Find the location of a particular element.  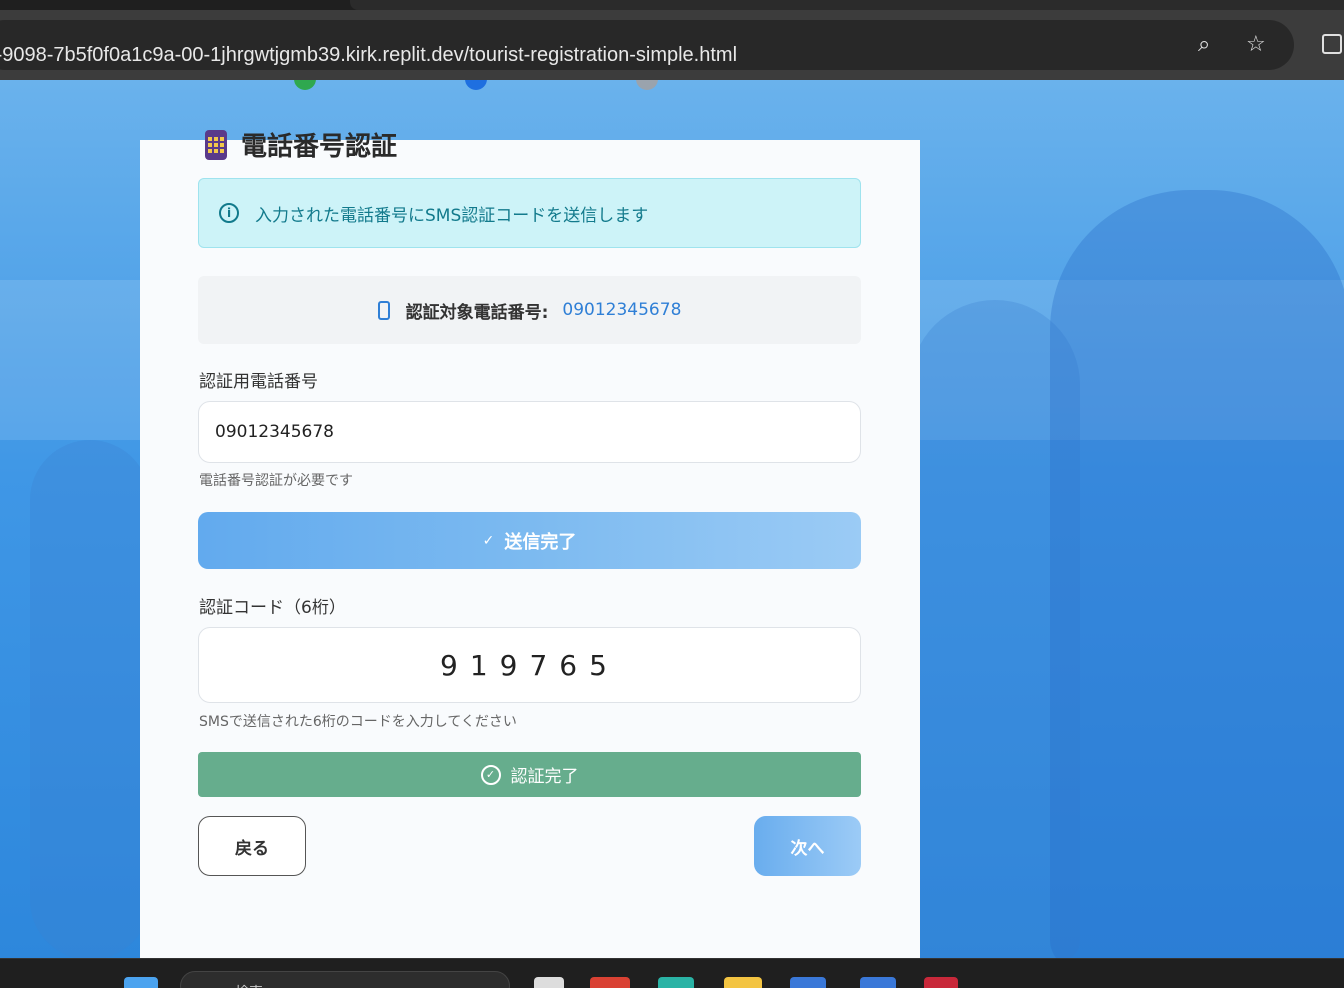

verify-button: ✓ 認証完了 is located at coordinates (529, 774).